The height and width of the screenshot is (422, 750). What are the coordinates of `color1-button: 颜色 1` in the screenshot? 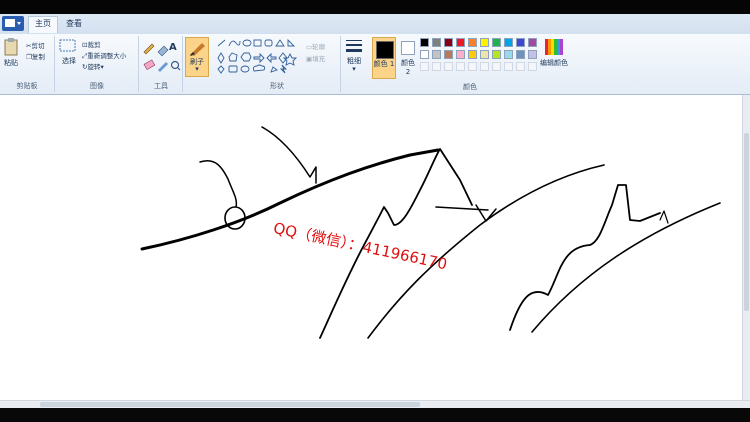 It's located at (384, 58).